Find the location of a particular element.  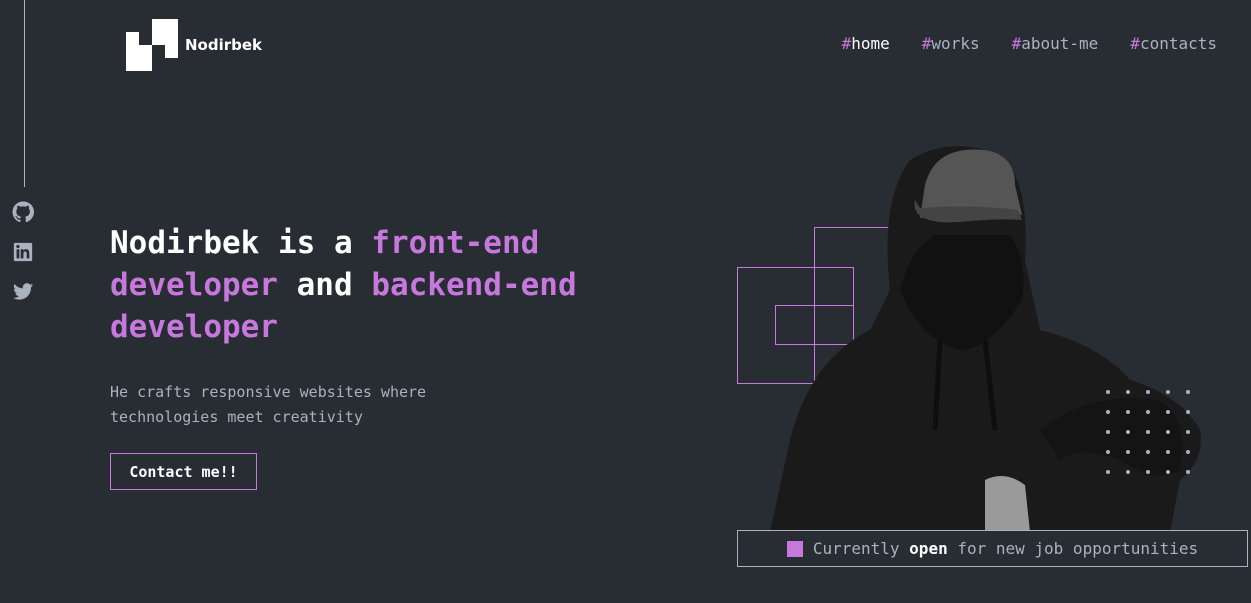

nav-item-about-me: #about-me is located at coordinates (1055, 43).